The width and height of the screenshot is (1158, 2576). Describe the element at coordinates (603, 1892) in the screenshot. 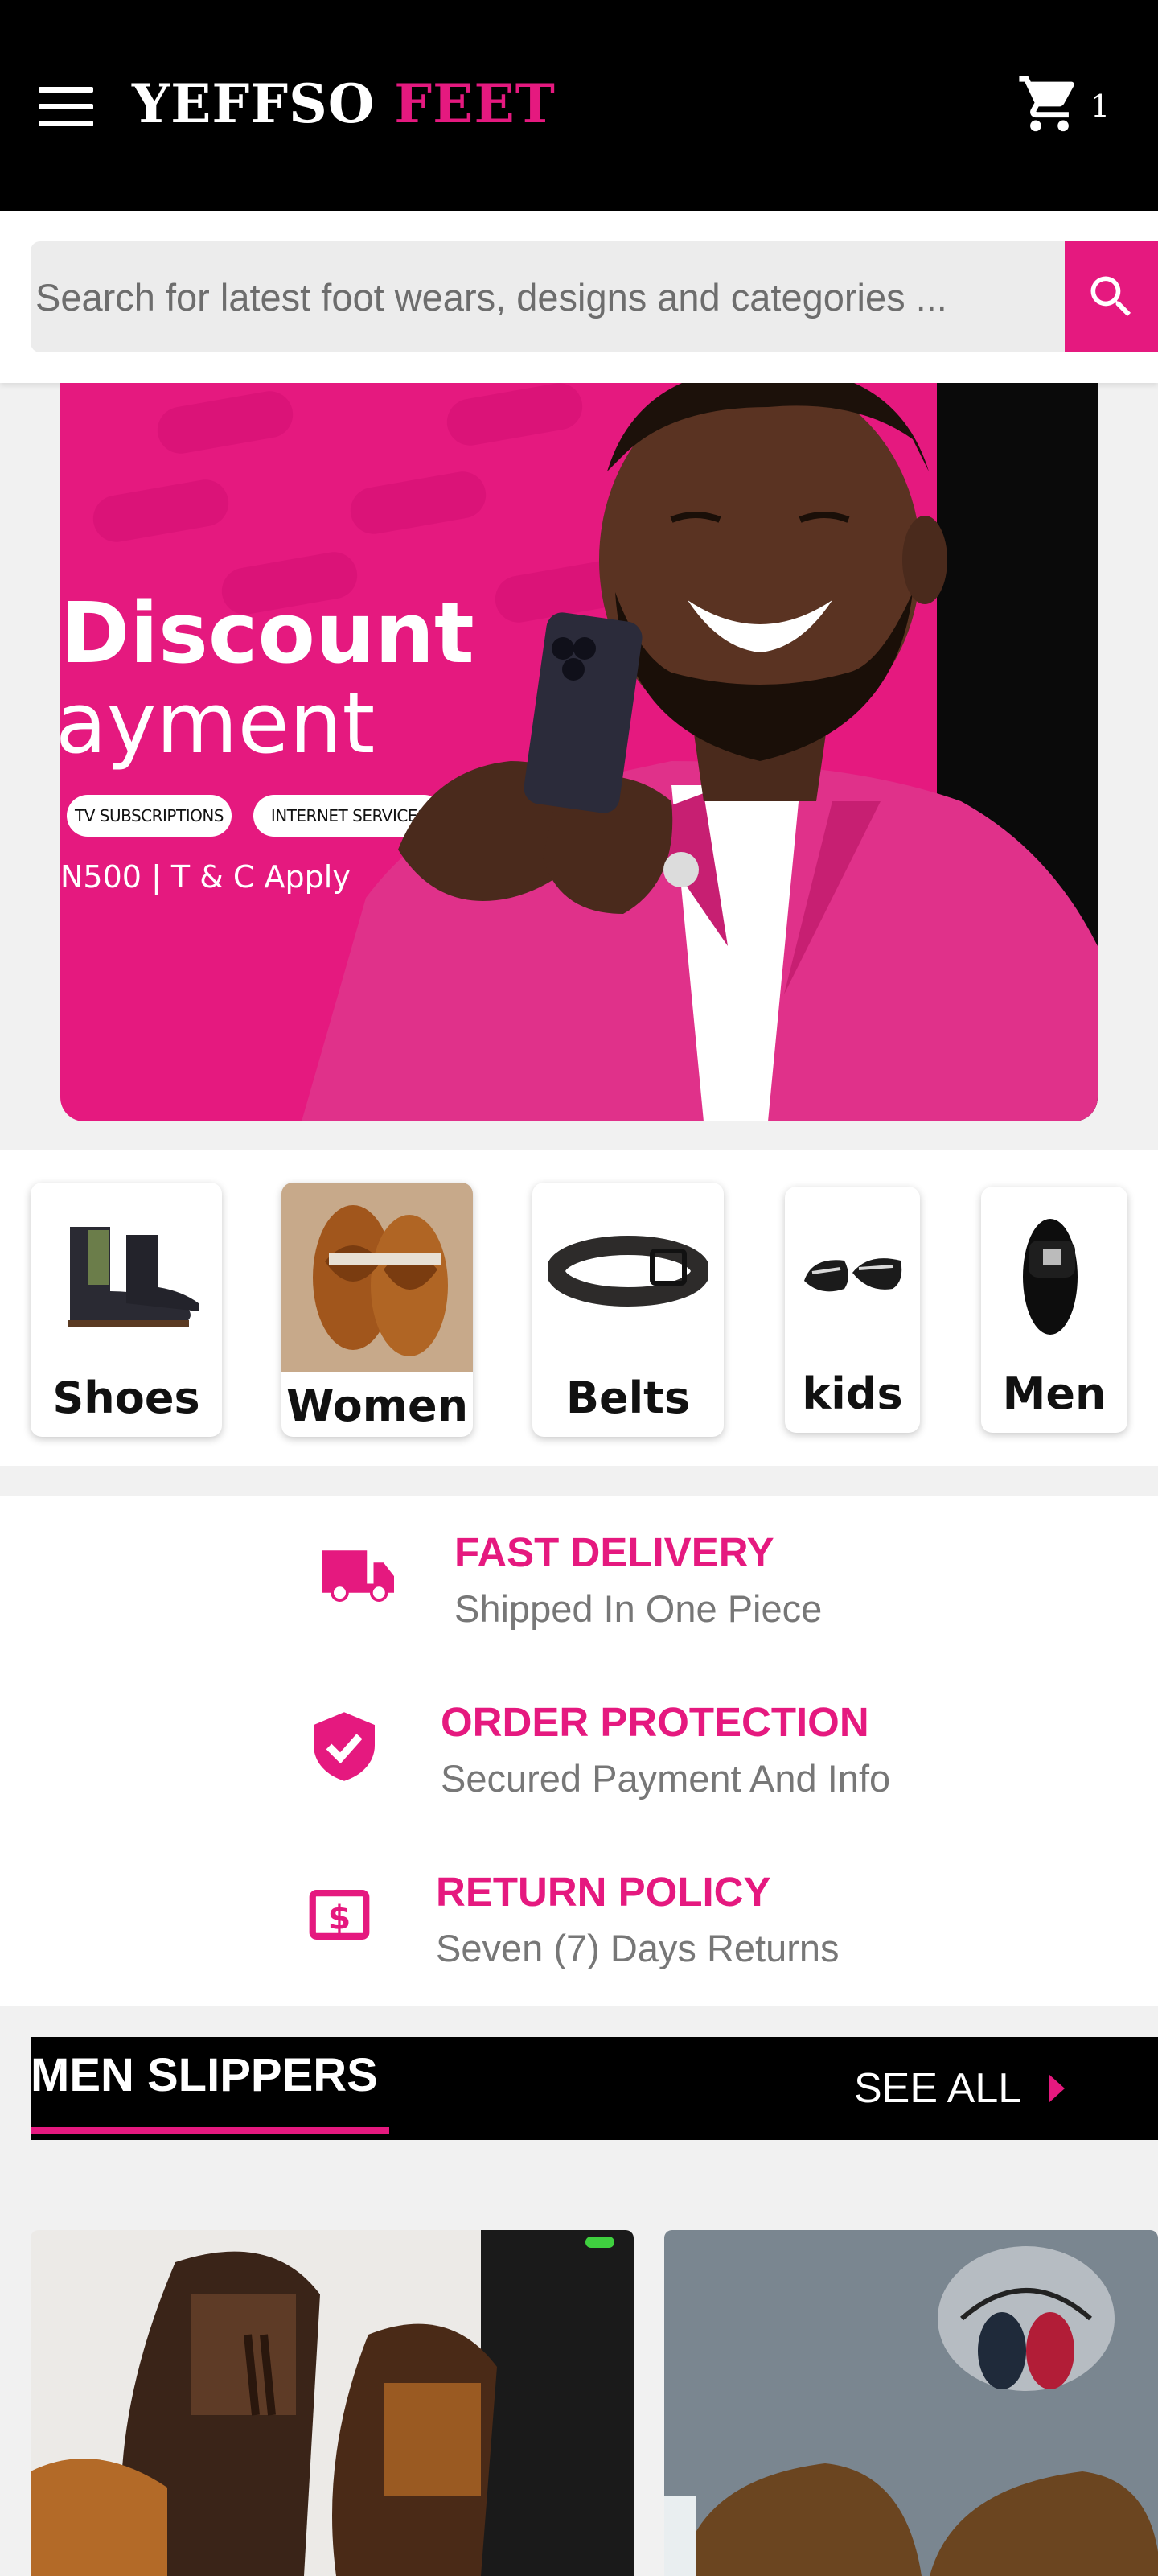

I see `feature-title: RETURN POLICY` at that location.